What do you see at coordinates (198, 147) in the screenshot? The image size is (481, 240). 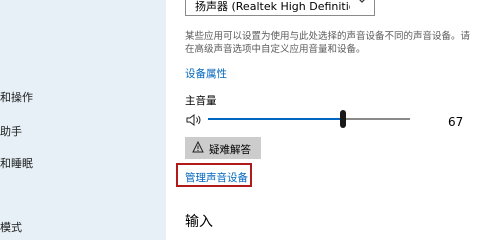 I see `warning-icon` at bounding box center [198, 147].